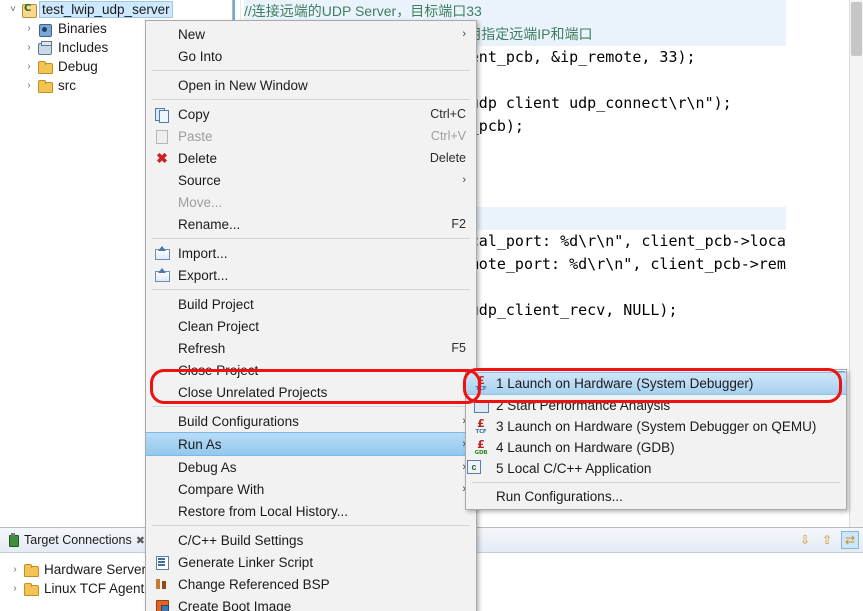  What do you see at coordinates (656, 468) in the screenshot?
I see `submenu-item-5-local-c-c++-application: c 5 Local C/C++ Application` at bounding box center [656, 468].